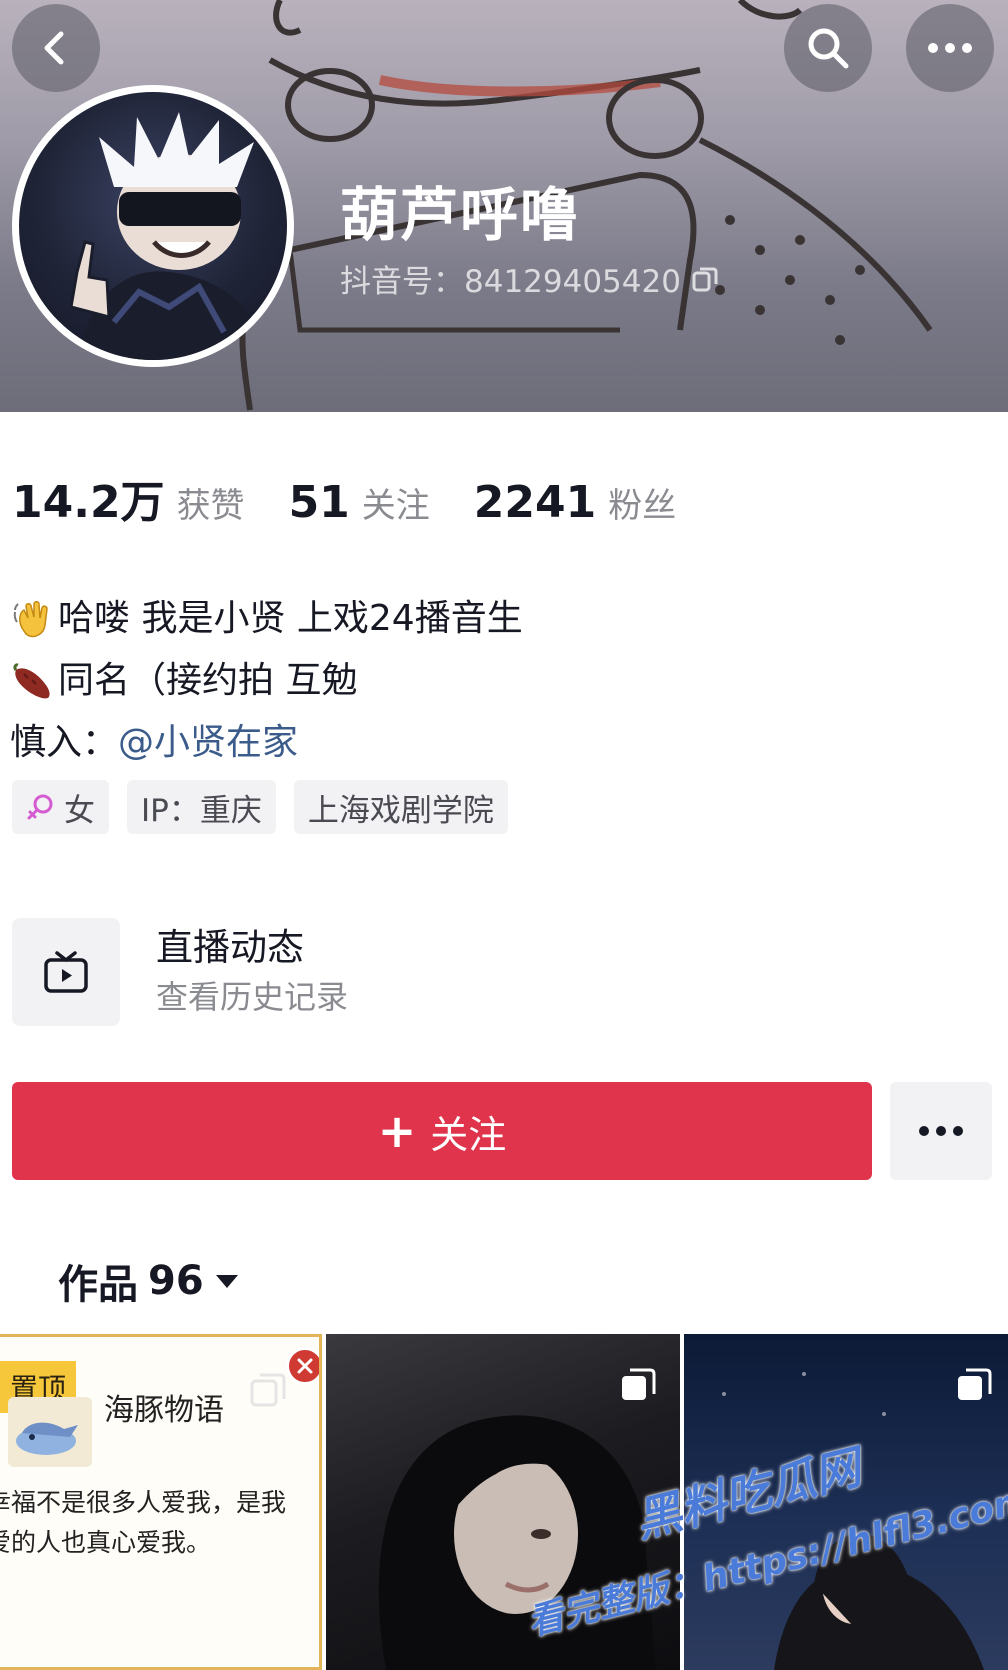 The height and width of the screenshot is (1670, 1008). Describe the element at coordinates (319, 502) in the screenshot. I see `stat-following-value: 51` at that location.